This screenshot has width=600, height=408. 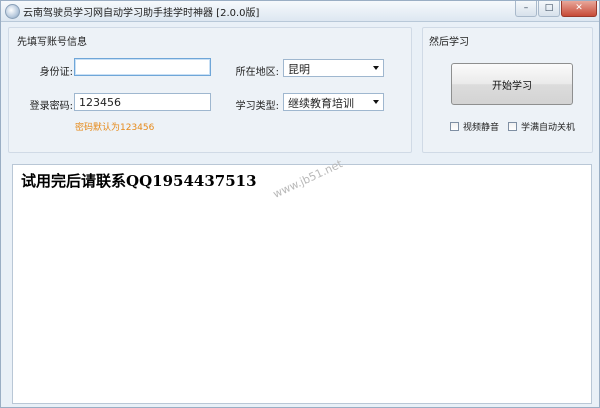 What do you see at coordinates (257, 72) in the screenshot?
I see `region-label: 所在地区:` at bounding box center [257, 72].